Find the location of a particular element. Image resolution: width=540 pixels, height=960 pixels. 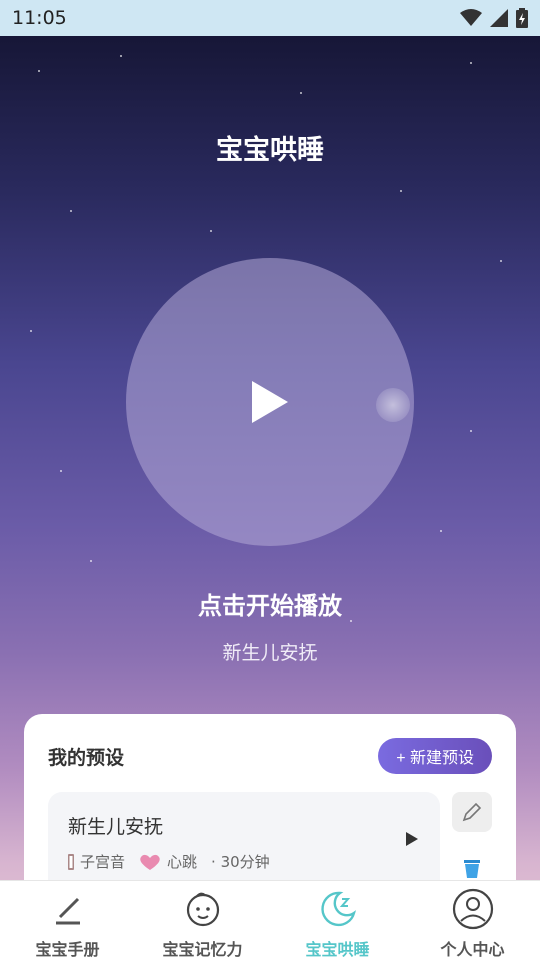

preset-name: 新生儿安抚 is located at coordinates (116, 827).